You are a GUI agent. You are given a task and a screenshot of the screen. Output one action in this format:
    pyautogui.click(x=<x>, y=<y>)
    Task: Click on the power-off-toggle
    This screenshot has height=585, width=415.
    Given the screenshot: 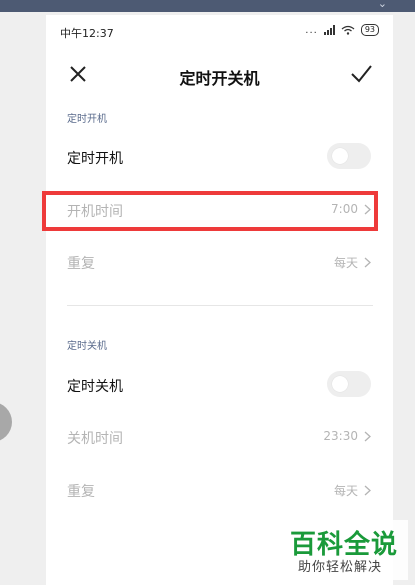 What is the action you would take?
    pyautogui.click(x=349, y=384)
    